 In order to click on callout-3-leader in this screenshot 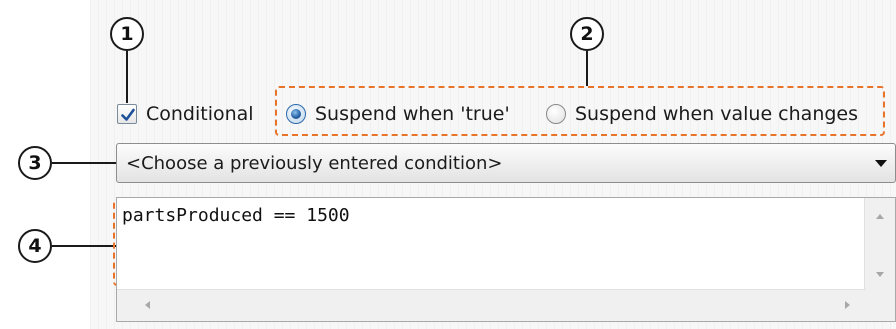, I will do `click(84, 163)`.